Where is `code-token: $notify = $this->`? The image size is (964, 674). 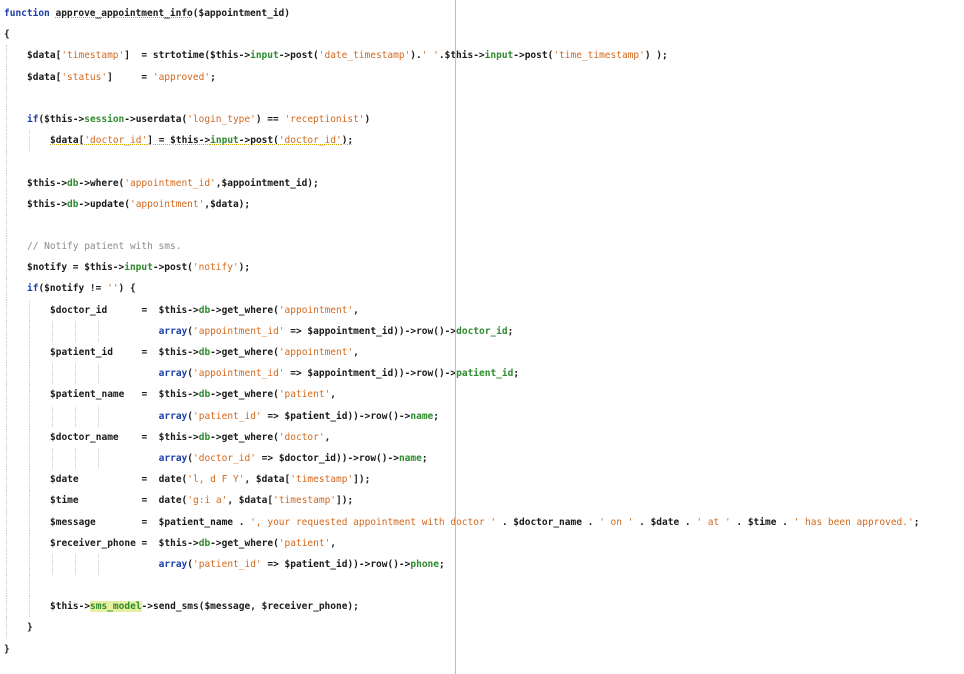
code-token: $notify = $this-> is located at coordinates (76, 268).